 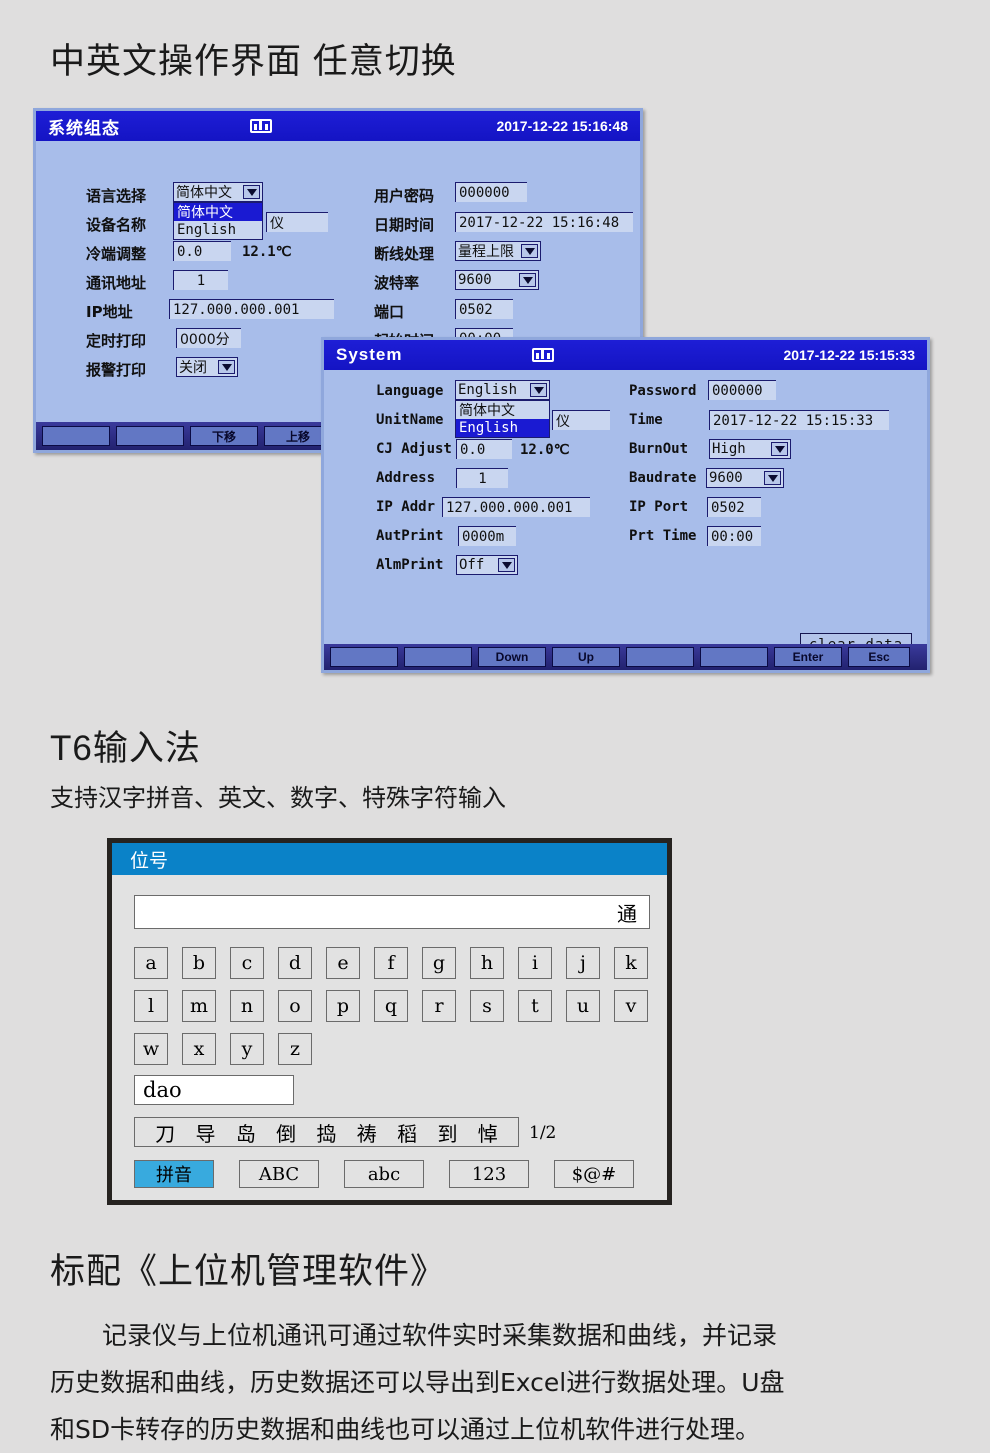 What do you see at coordinates (516, 507) in the screenshot?
I see `field-ip-address-en: 127.000.000.001` at bounding box center [516, 507].